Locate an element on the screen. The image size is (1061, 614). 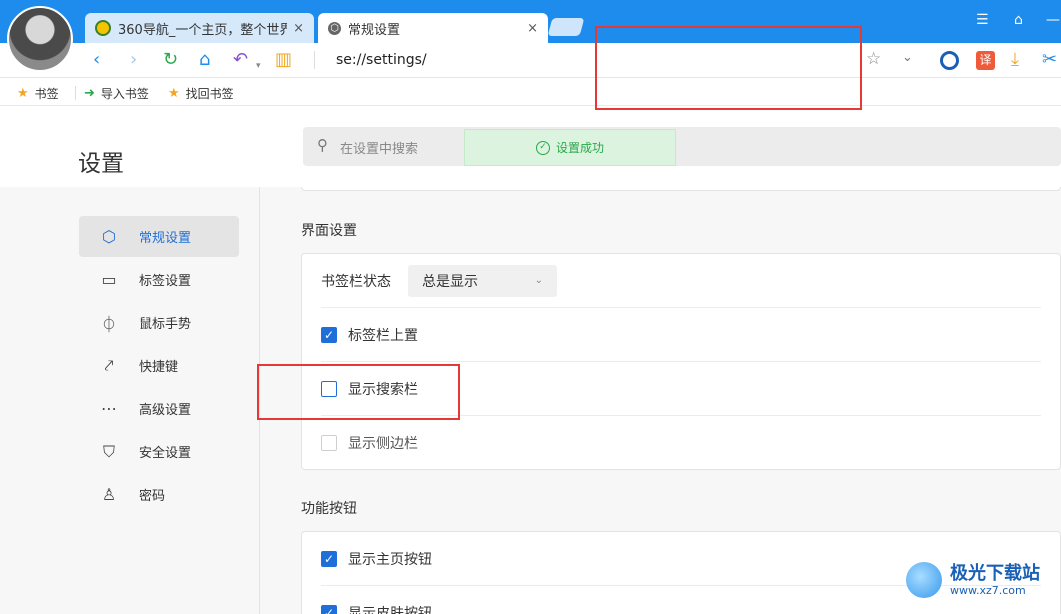
bookmark-item: ★ 书签 is located at coordinates (38, 93).